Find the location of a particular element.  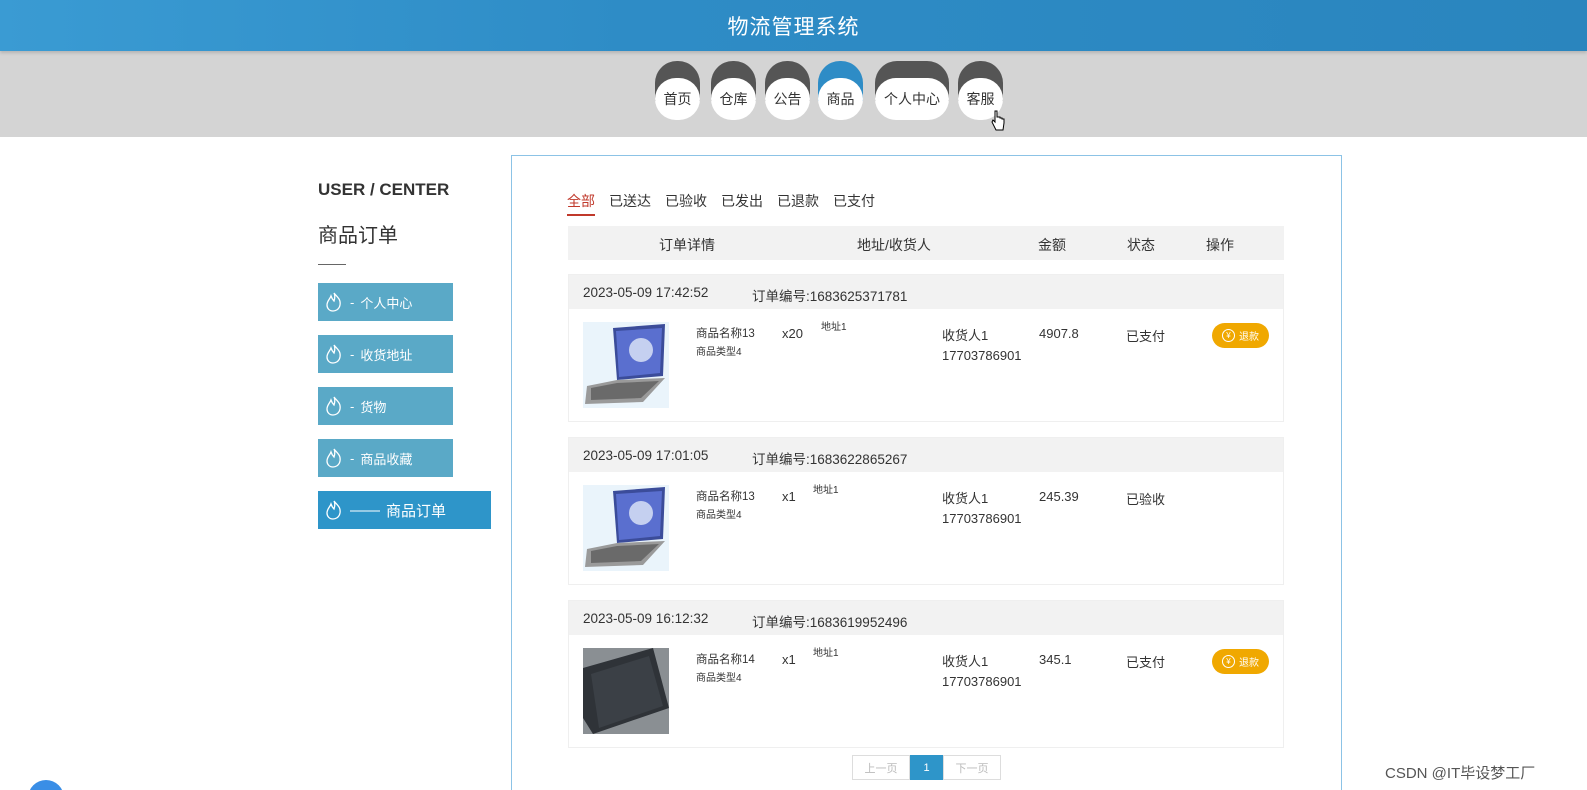

col-amount: 金额 is located at coordinates (1052, 245).